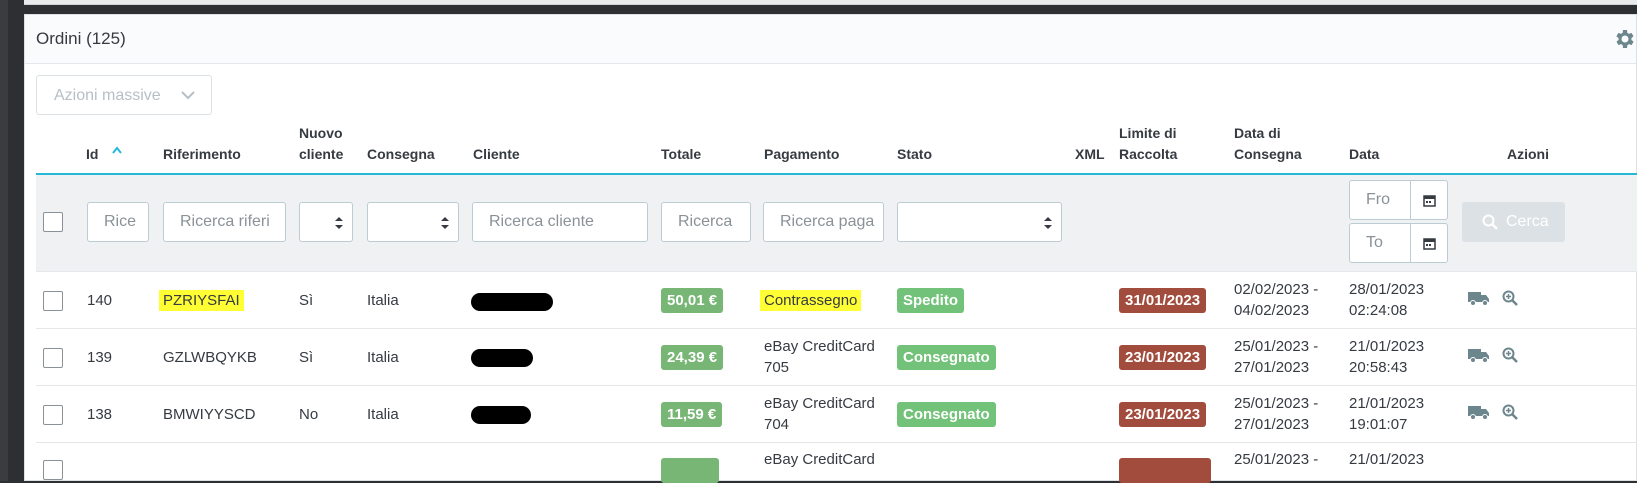 The height and width of the screenshot is (483, 1637). Describe the element at coordinates (777, 367) in the screenshot. I see `payment-method-suffix: 705` at that location.